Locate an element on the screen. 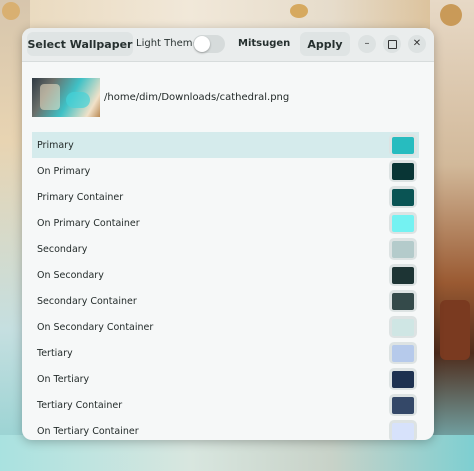  wallpaper-thumbnail is located at coordinates (66, 97).